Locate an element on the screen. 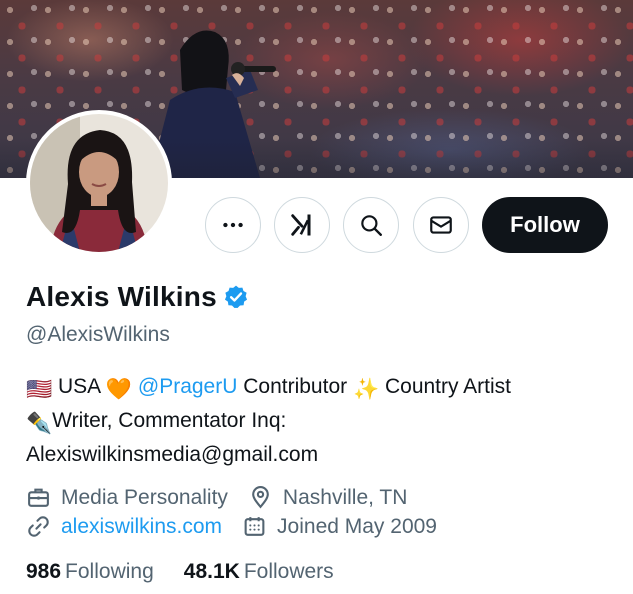 Image resolution: width=633 pixels, height=594 pixels. profile-actions: Follow is located at coordinates (316, 226).